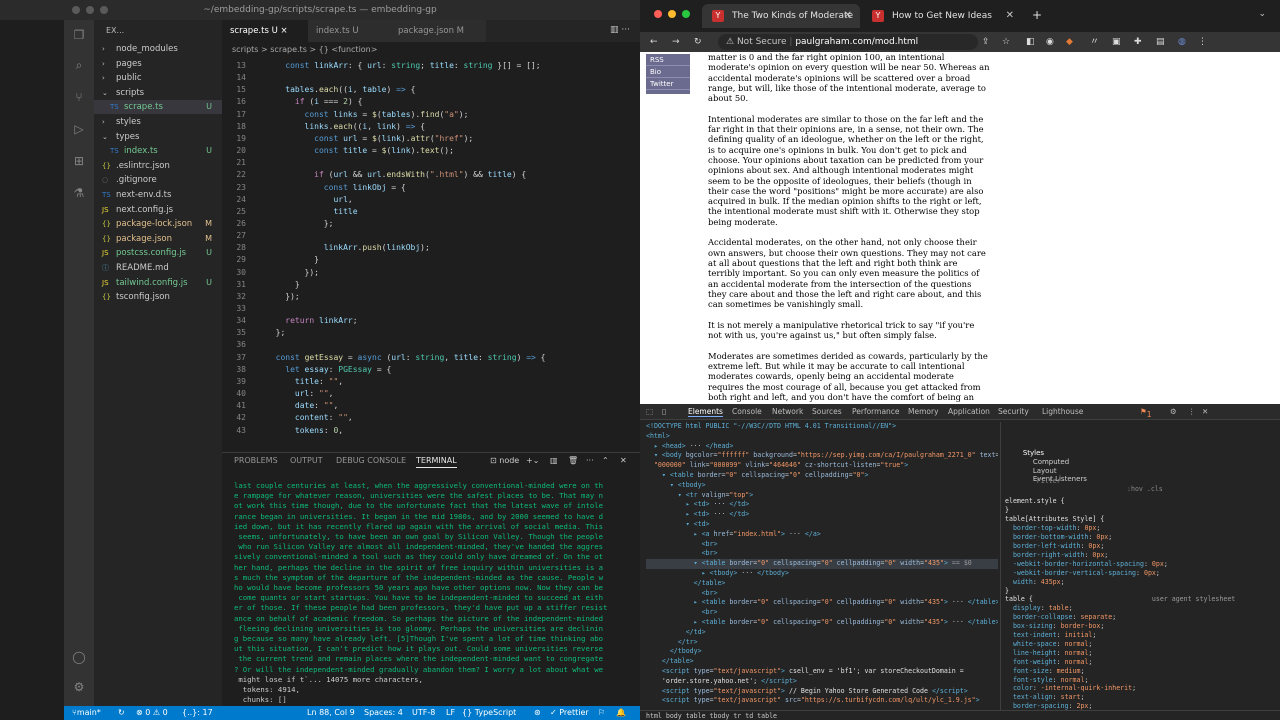 Image resolution: width=1280 pixels, height=720 pixels. I want to click on styles-filter-input: Filter, so click(1049, 481).